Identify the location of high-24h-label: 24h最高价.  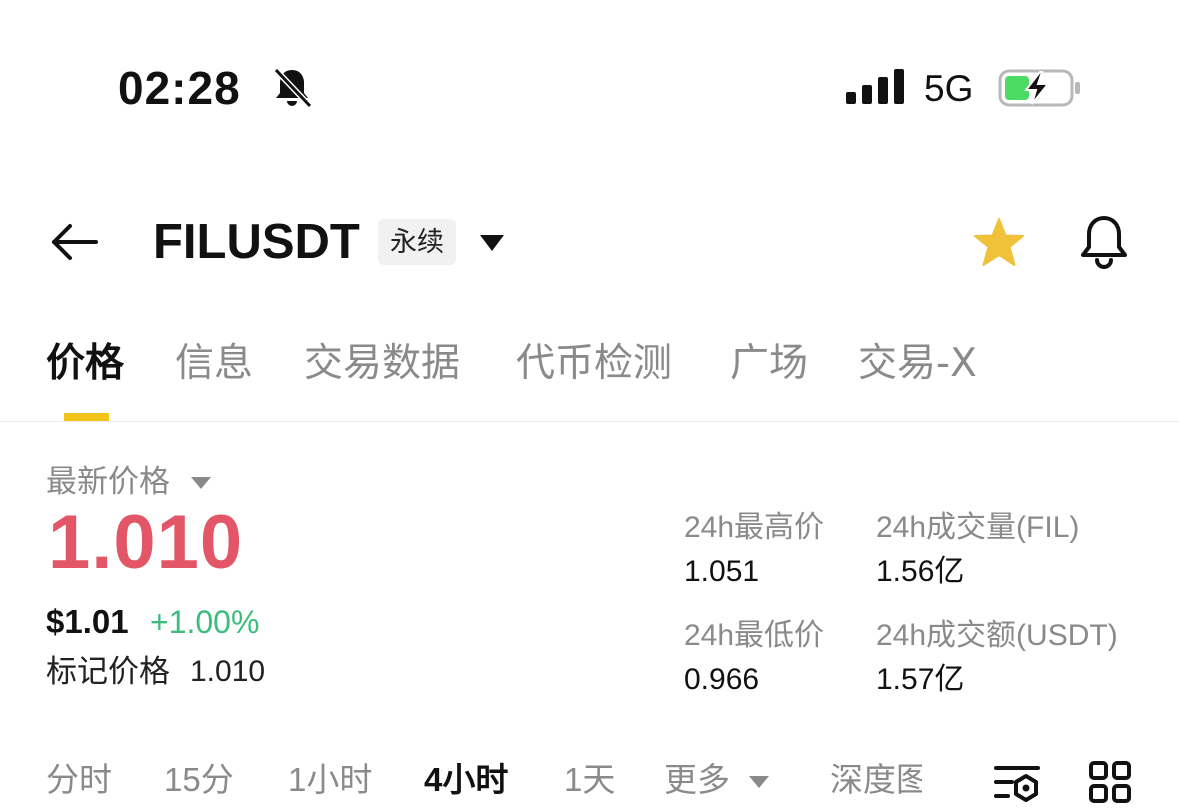
(754, 527).